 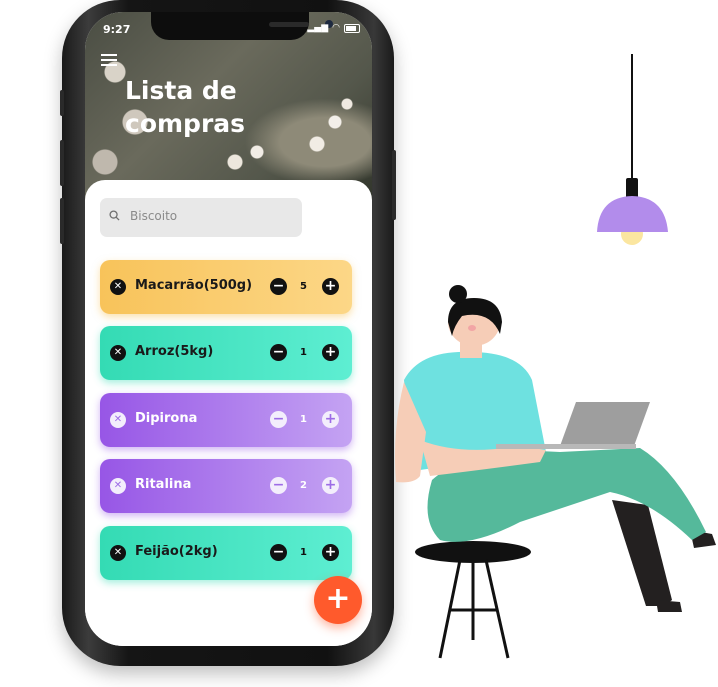 I want to click on person-forearm, so click(x=483, y=458).